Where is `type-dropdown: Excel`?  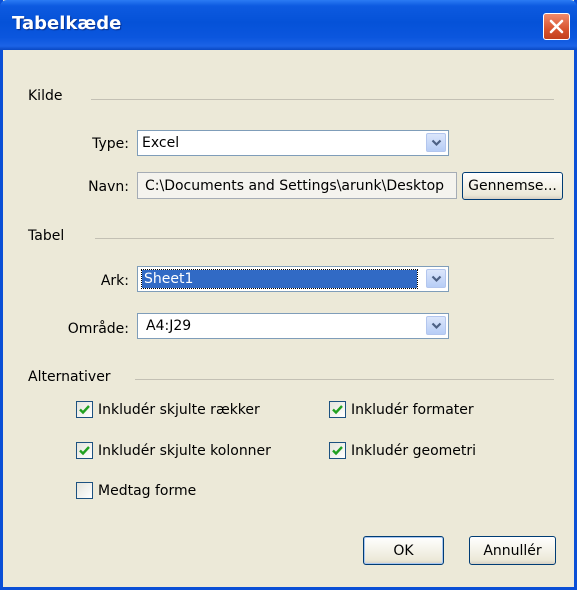
type-dropdown: Excel is located at coordinates (293, 143).